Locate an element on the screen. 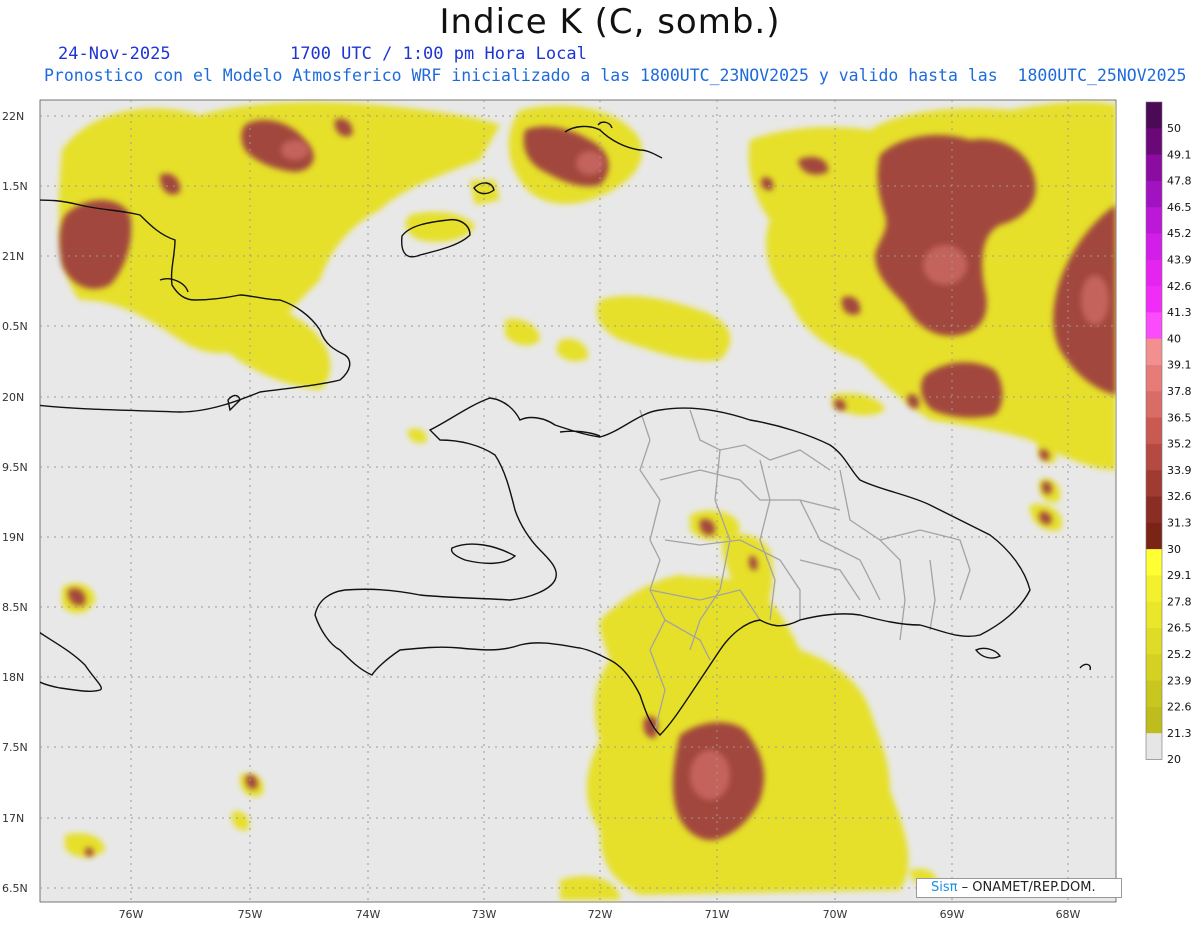  lat-label: 21N is located at coordinates (13, 256).